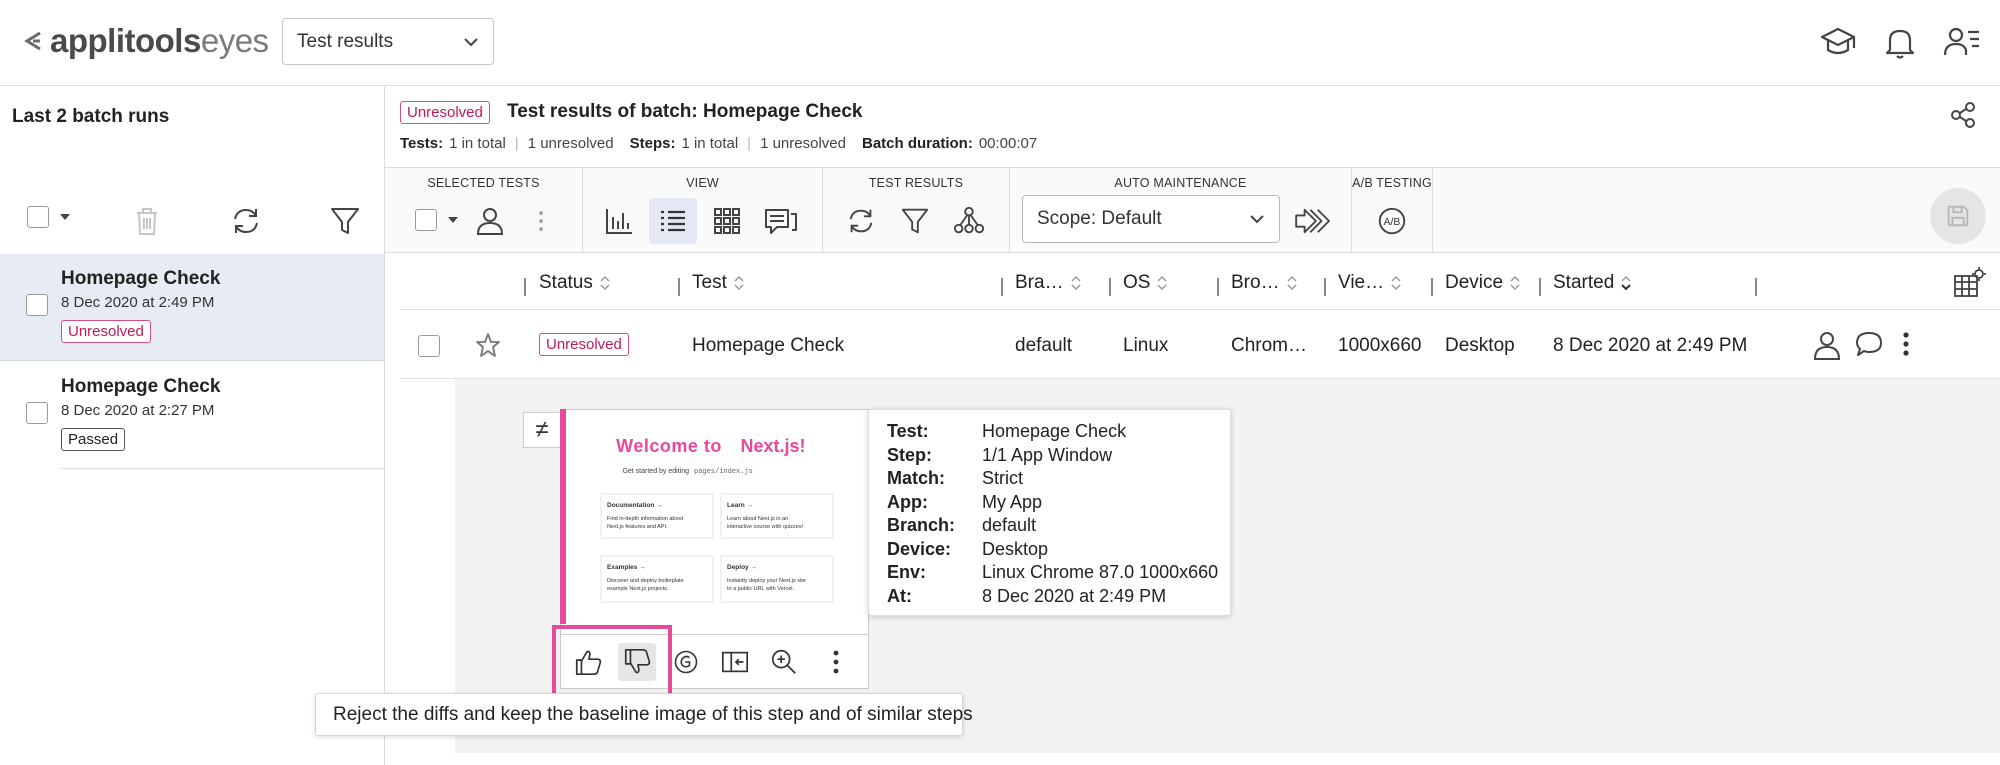 Image resolution: width=2000 pixels, height=765 pixels. Describe the element at coordinates (141, 278) in the screenshot. I see `batch-name: Homepage Check` at that location.